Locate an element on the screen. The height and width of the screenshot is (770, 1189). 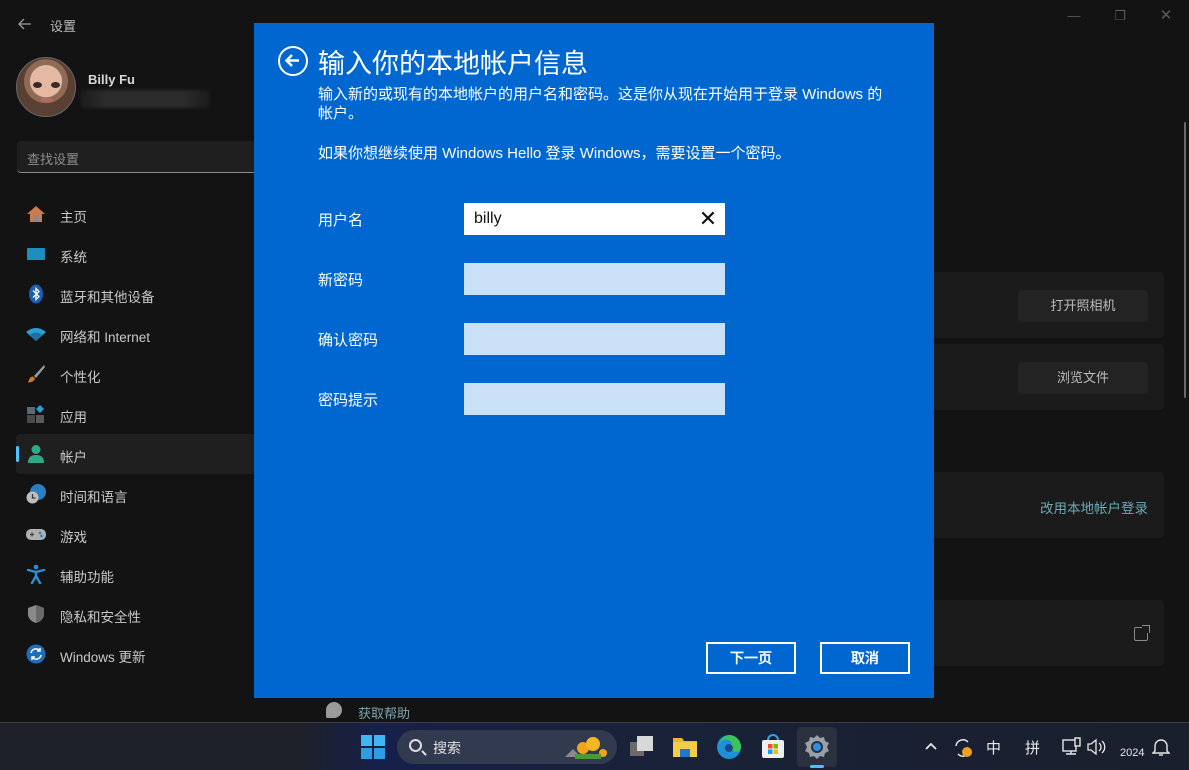
new-password-label: 新密码 is located at coordinates (341, 280).